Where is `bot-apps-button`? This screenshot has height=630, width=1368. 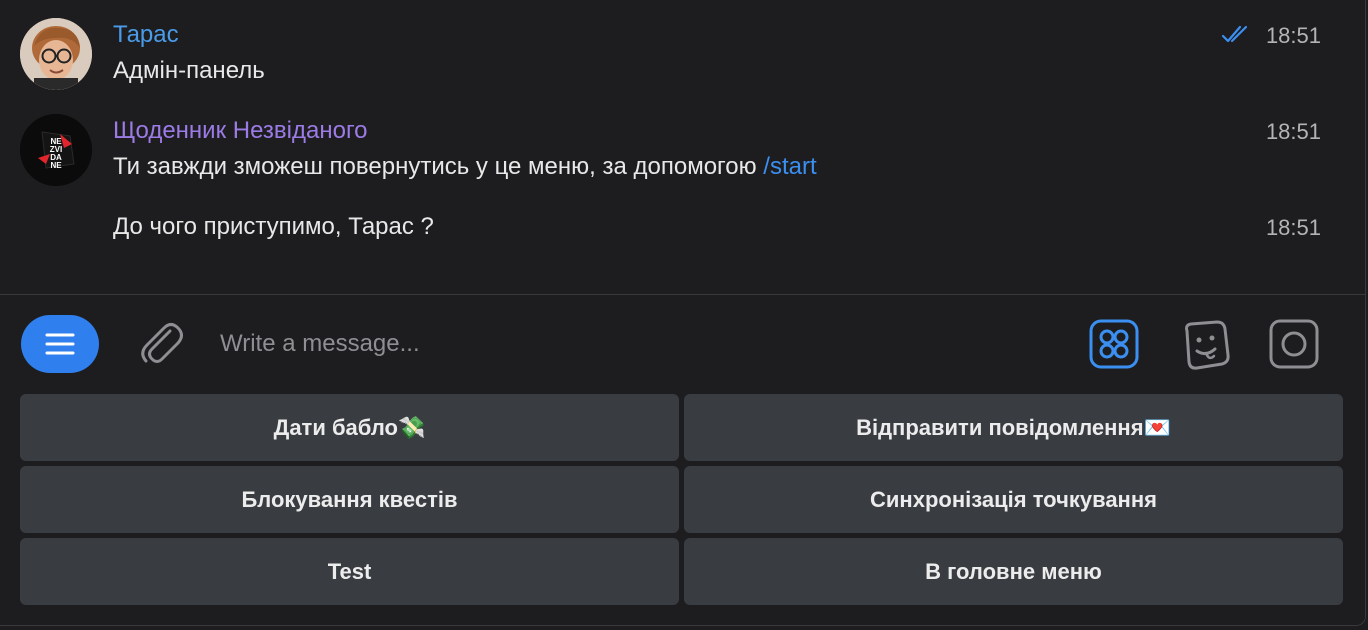 bot-apps-button is located at coordinates (1114, 344).